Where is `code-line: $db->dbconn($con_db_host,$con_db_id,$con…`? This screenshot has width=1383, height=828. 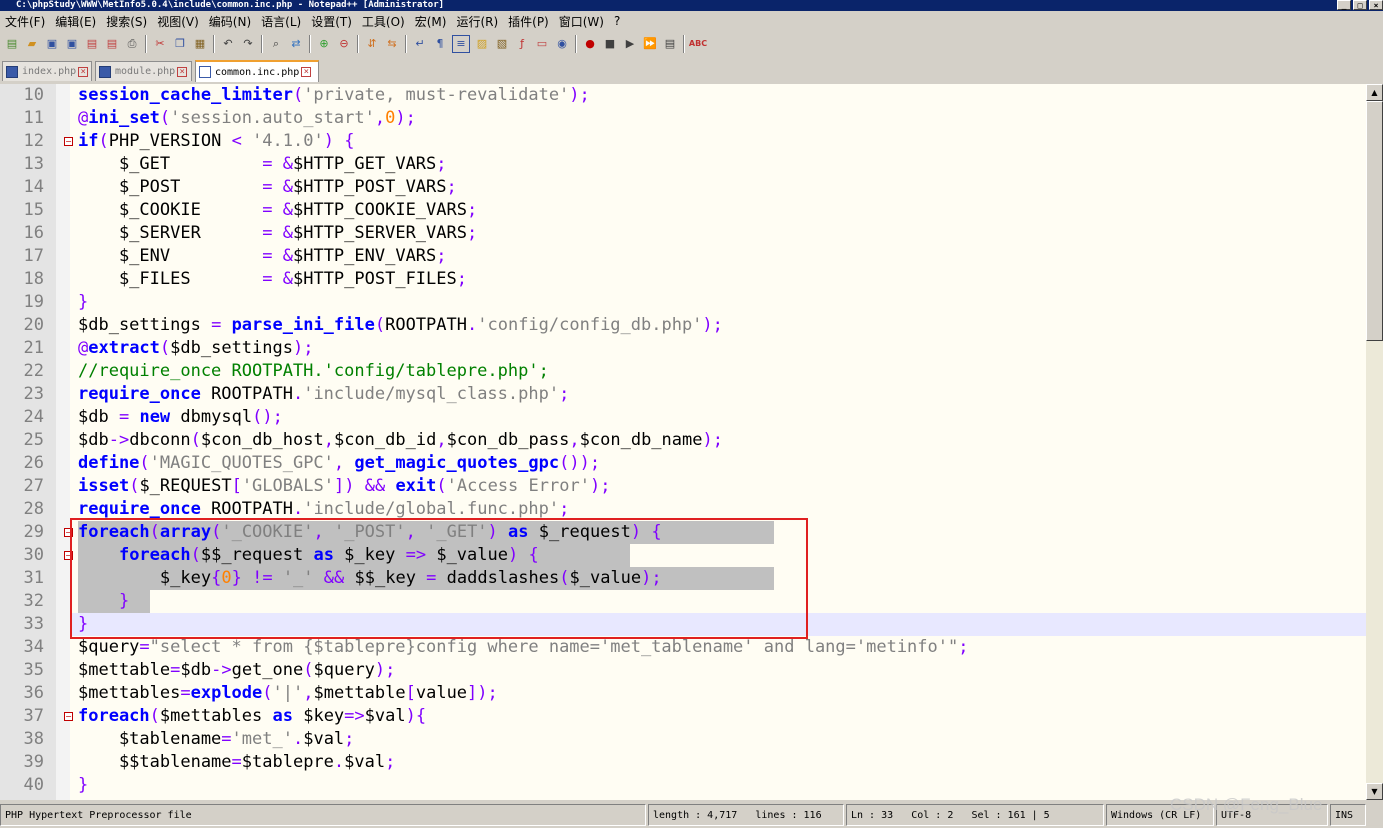 code-line: $db->dbconn($con_db_host,$con_db_id,$con… is located at coordinates (400, 440).